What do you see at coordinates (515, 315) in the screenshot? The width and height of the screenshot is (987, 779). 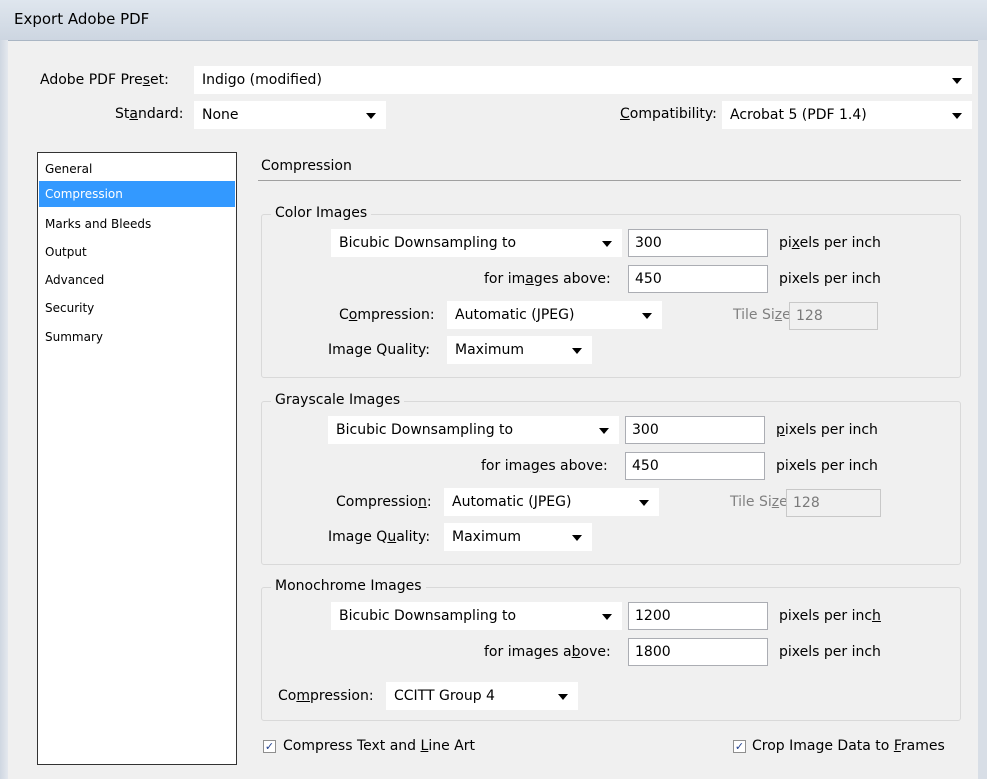 I see `color-compression-value: Automatic (JPEG)` at bounding box center [515, 315].